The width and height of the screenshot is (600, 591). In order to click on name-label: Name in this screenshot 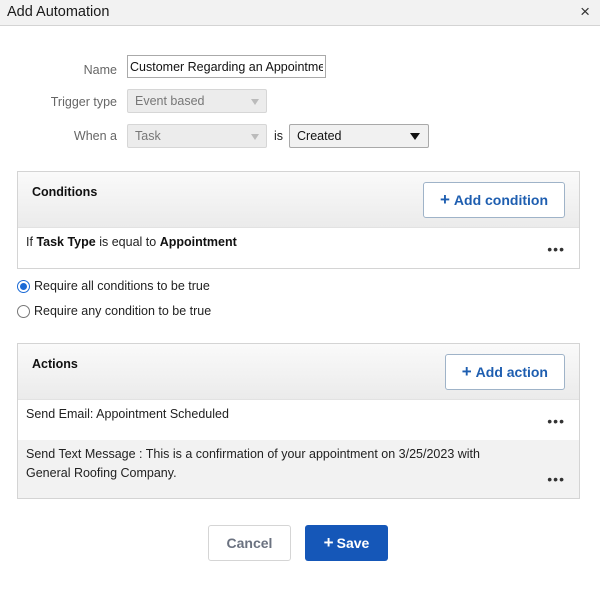, I will do `click(100, 70)`.